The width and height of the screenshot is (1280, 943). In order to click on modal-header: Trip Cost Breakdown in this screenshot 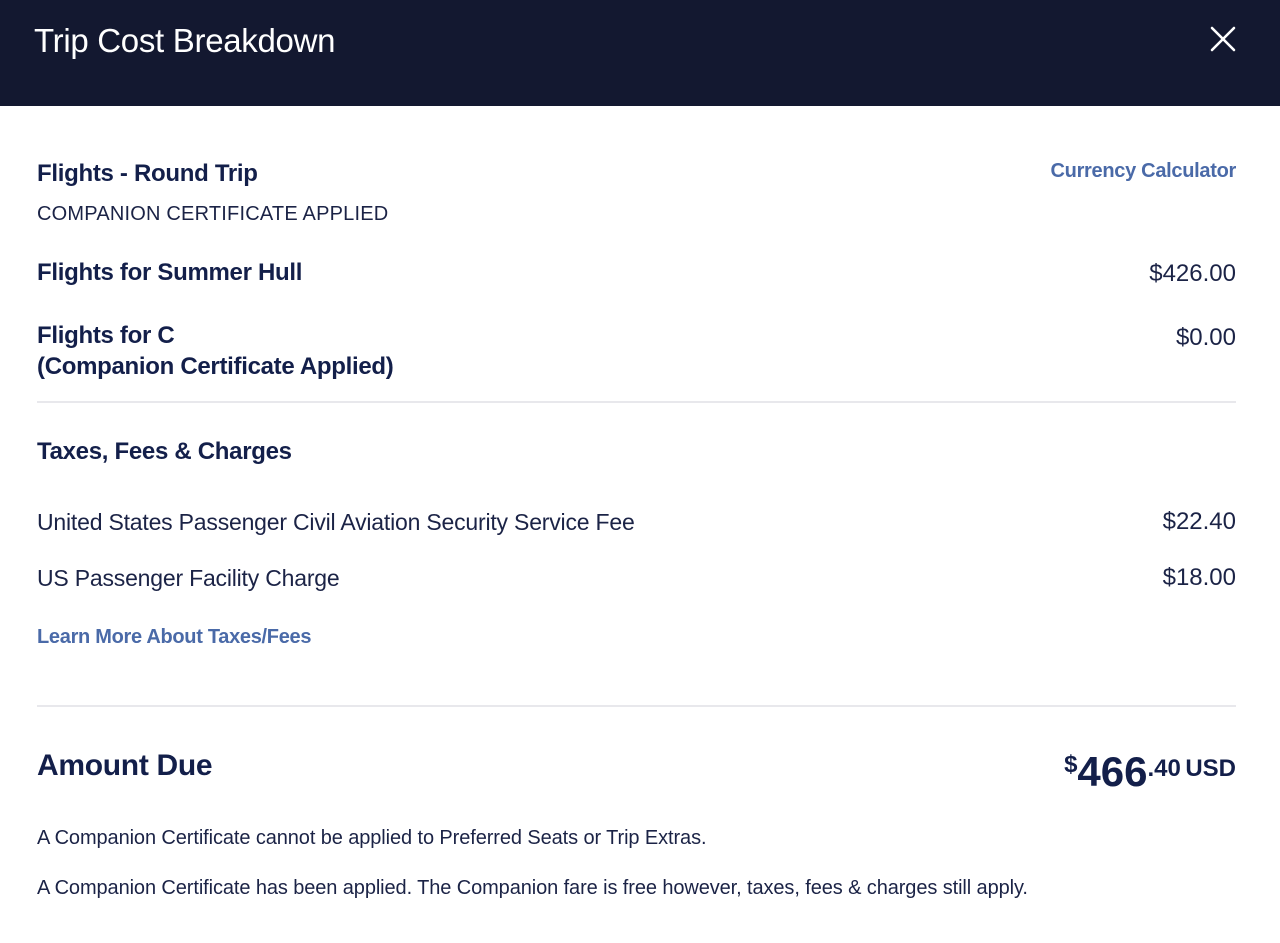, I will do `click(640, 53)`.